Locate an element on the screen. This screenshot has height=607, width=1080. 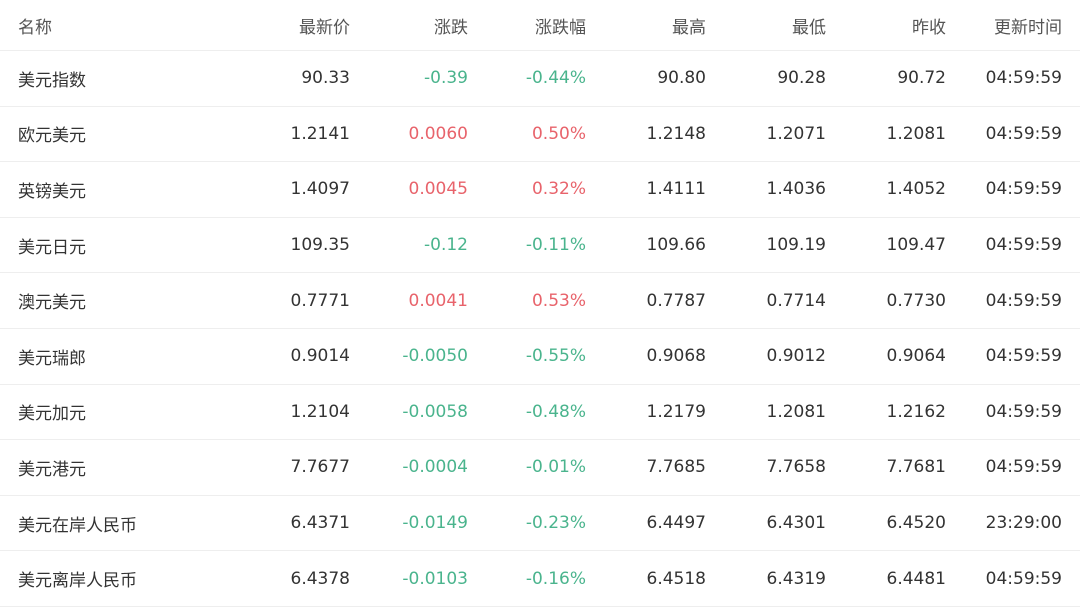
cell-change: -0.0149 is located at coordinates (409, 523).